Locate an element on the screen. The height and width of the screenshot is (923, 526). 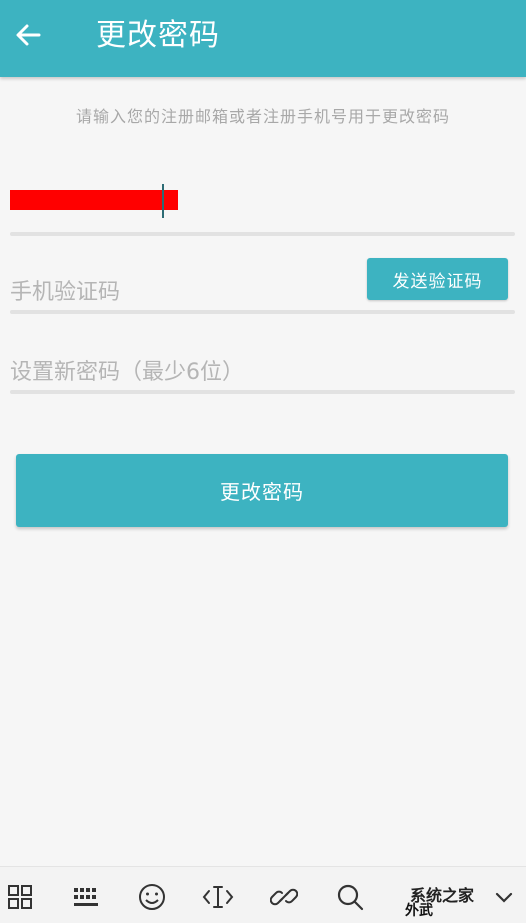
search-icon is located at coordinates (350, 897).